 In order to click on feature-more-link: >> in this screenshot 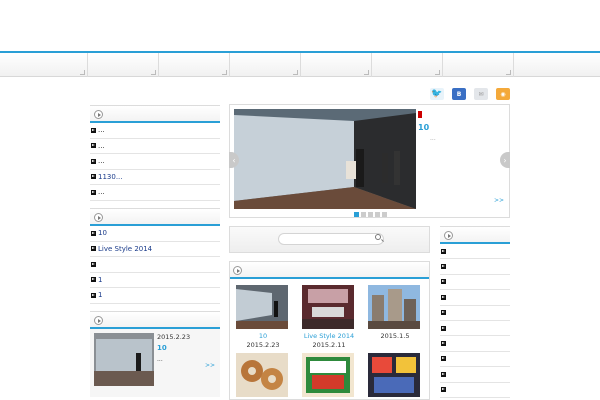, I will do `click(210, 365)`.